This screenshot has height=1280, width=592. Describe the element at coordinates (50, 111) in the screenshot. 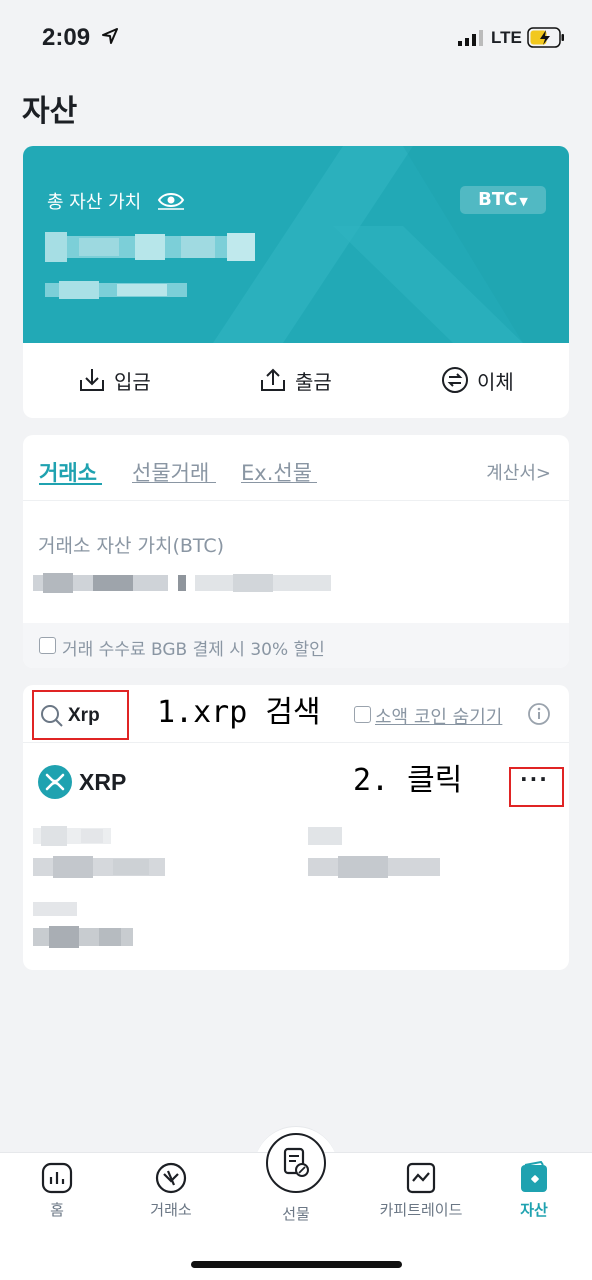

I see `page-title: 자산` at that location.